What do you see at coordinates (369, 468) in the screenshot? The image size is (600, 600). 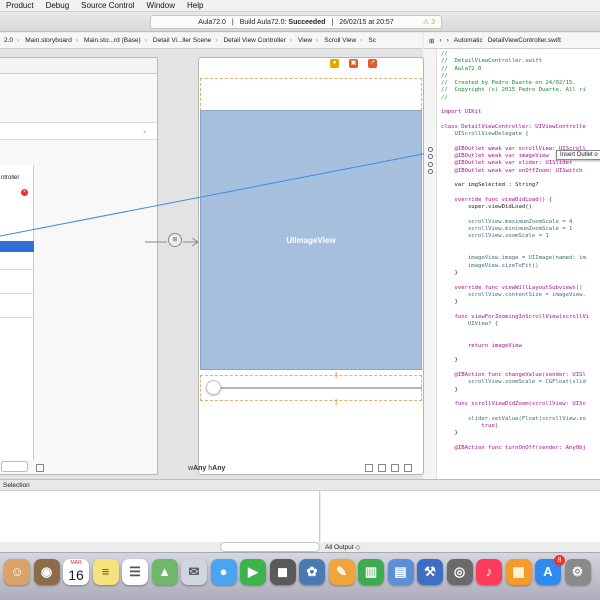 I see `align-icon` at bounding box center [369, 468].